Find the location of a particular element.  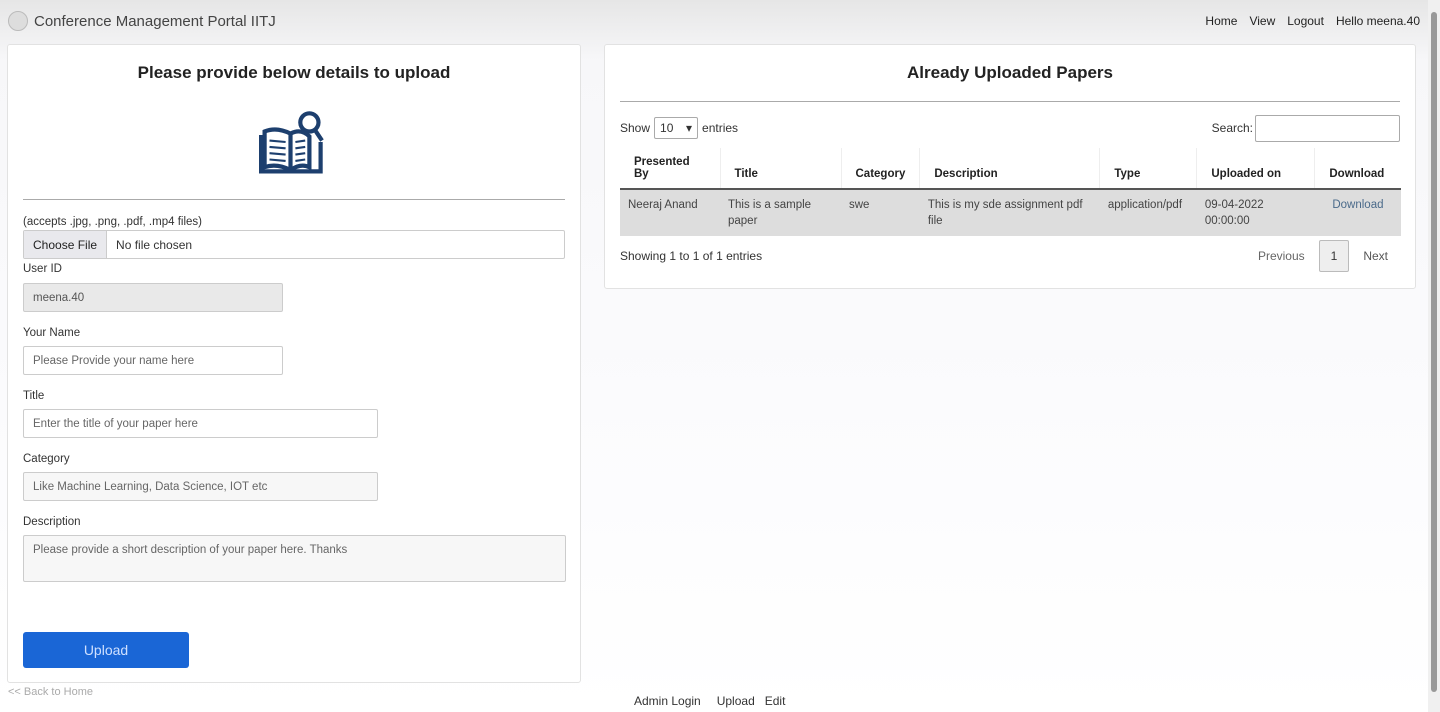

search-label: Search: is located at coordinates (1232, 128).